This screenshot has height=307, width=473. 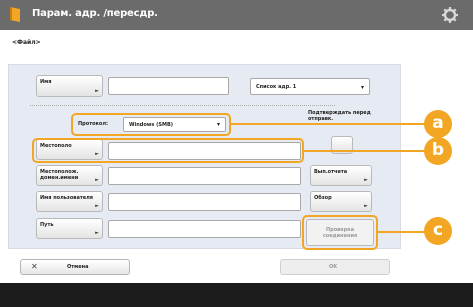 What do you see at coordinates (438, 231) in the screenshot?
I see `callout-badge-c: c` at bounding box center [438, 231].